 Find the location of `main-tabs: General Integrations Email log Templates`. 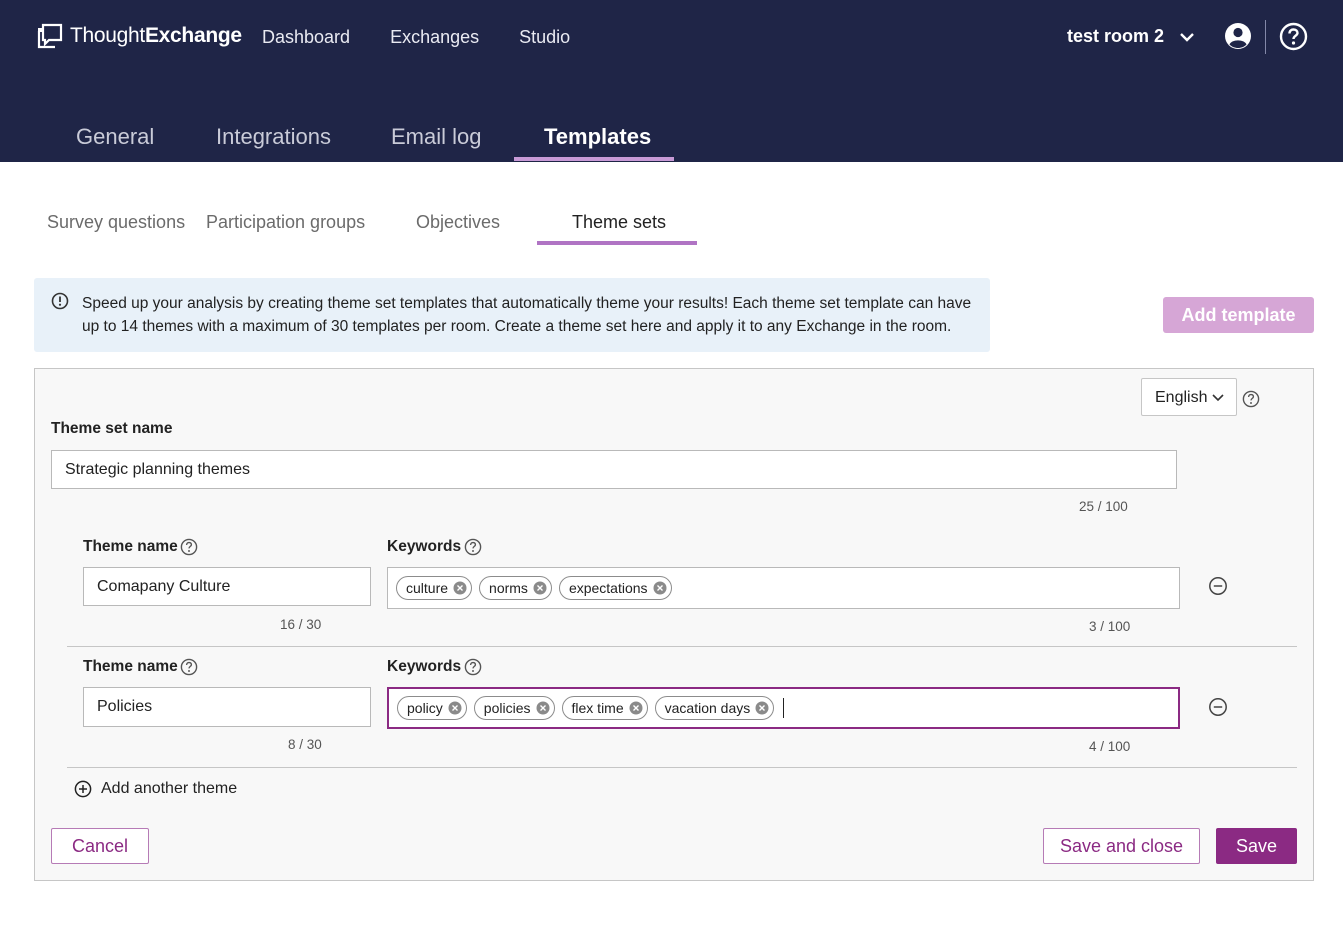

main-tabs: General Integrations Email log Templates is located at coordinates (671, 137).